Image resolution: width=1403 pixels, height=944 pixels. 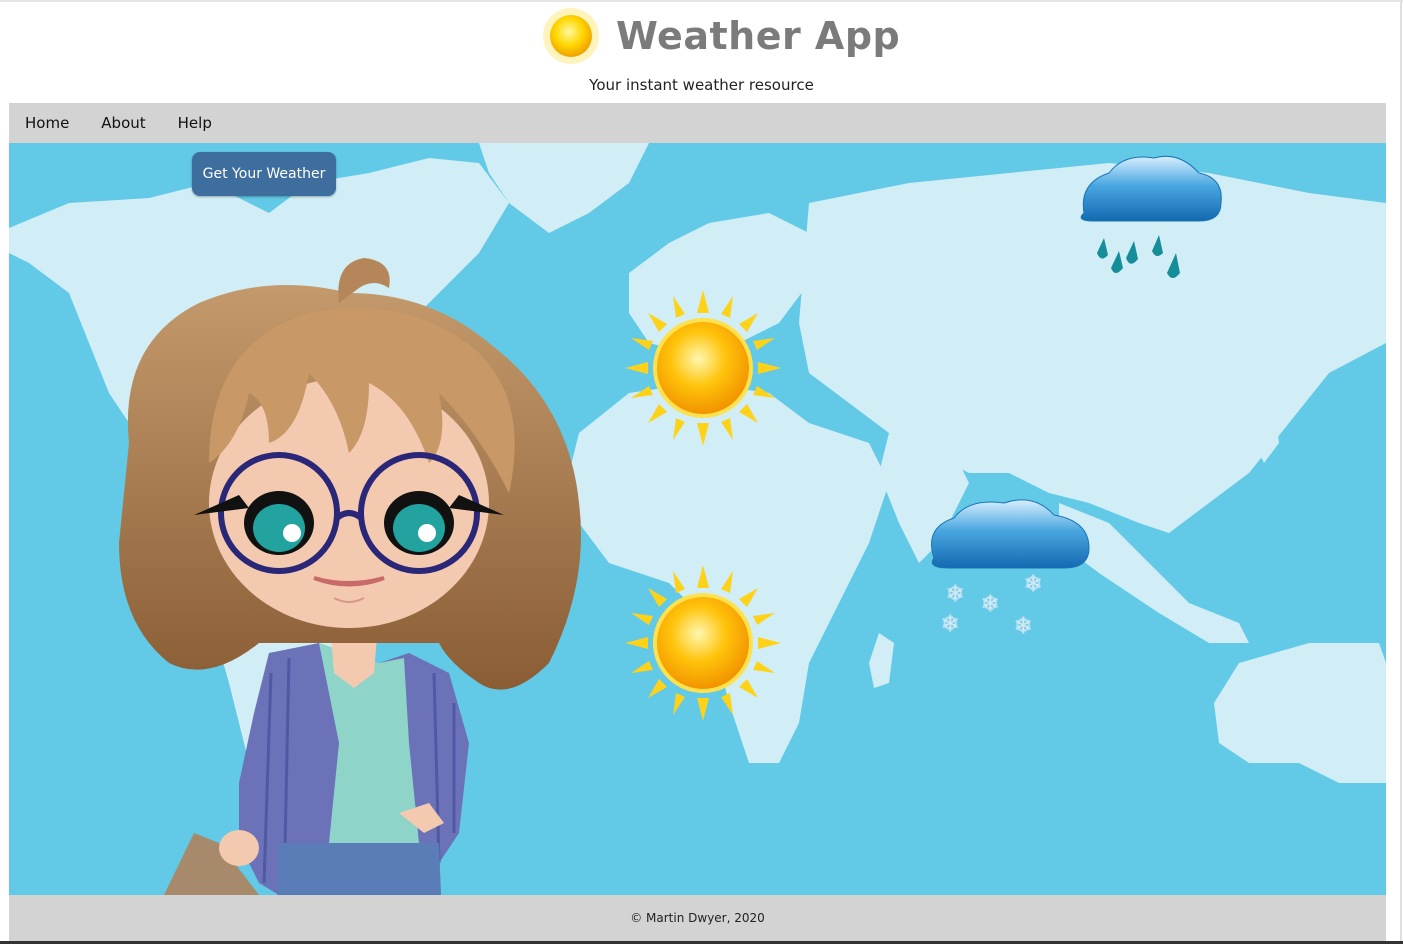 What do you see at coordinates (701, 85) in the screenshot?
I see `page-subtitle: Your instant weather resource` at bounding box center [701, 85].